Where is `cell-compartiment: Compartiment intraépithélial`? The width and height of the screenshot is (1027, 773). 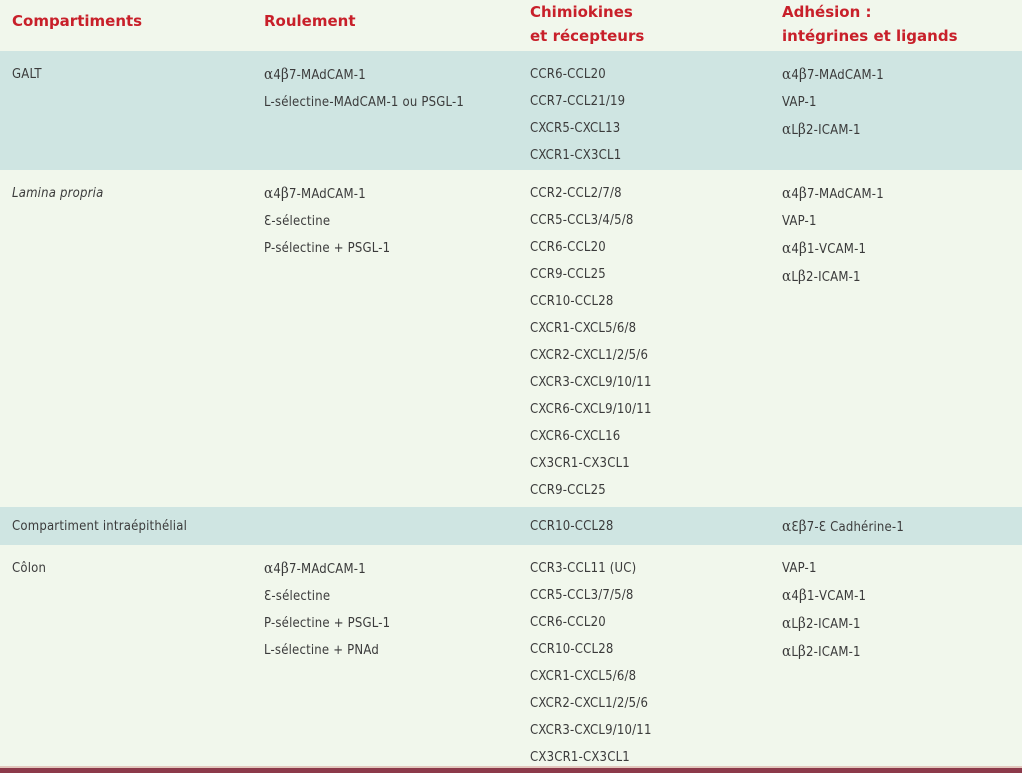 cell-compartiment: Compartiment intraépithélial is located at coordinates (99, 526).